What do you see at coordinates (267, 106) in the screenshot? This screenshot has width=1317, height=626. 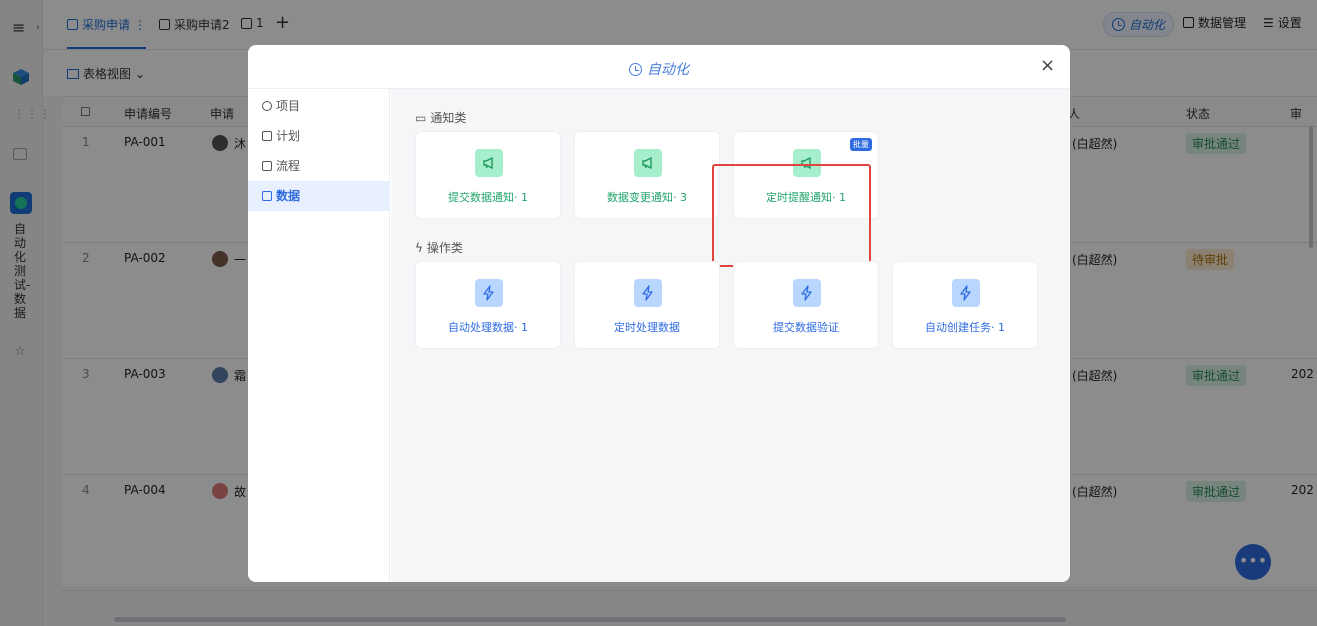 I see `project-icon` at bounding box center [267, 106].